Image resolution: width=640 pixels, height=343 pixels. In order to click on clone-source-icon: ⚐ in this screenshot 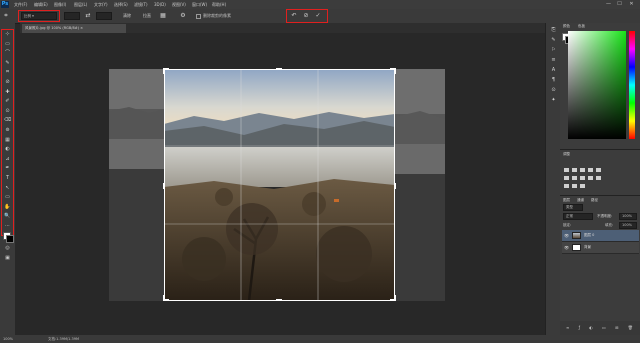, I will do `click(553, 50)`.